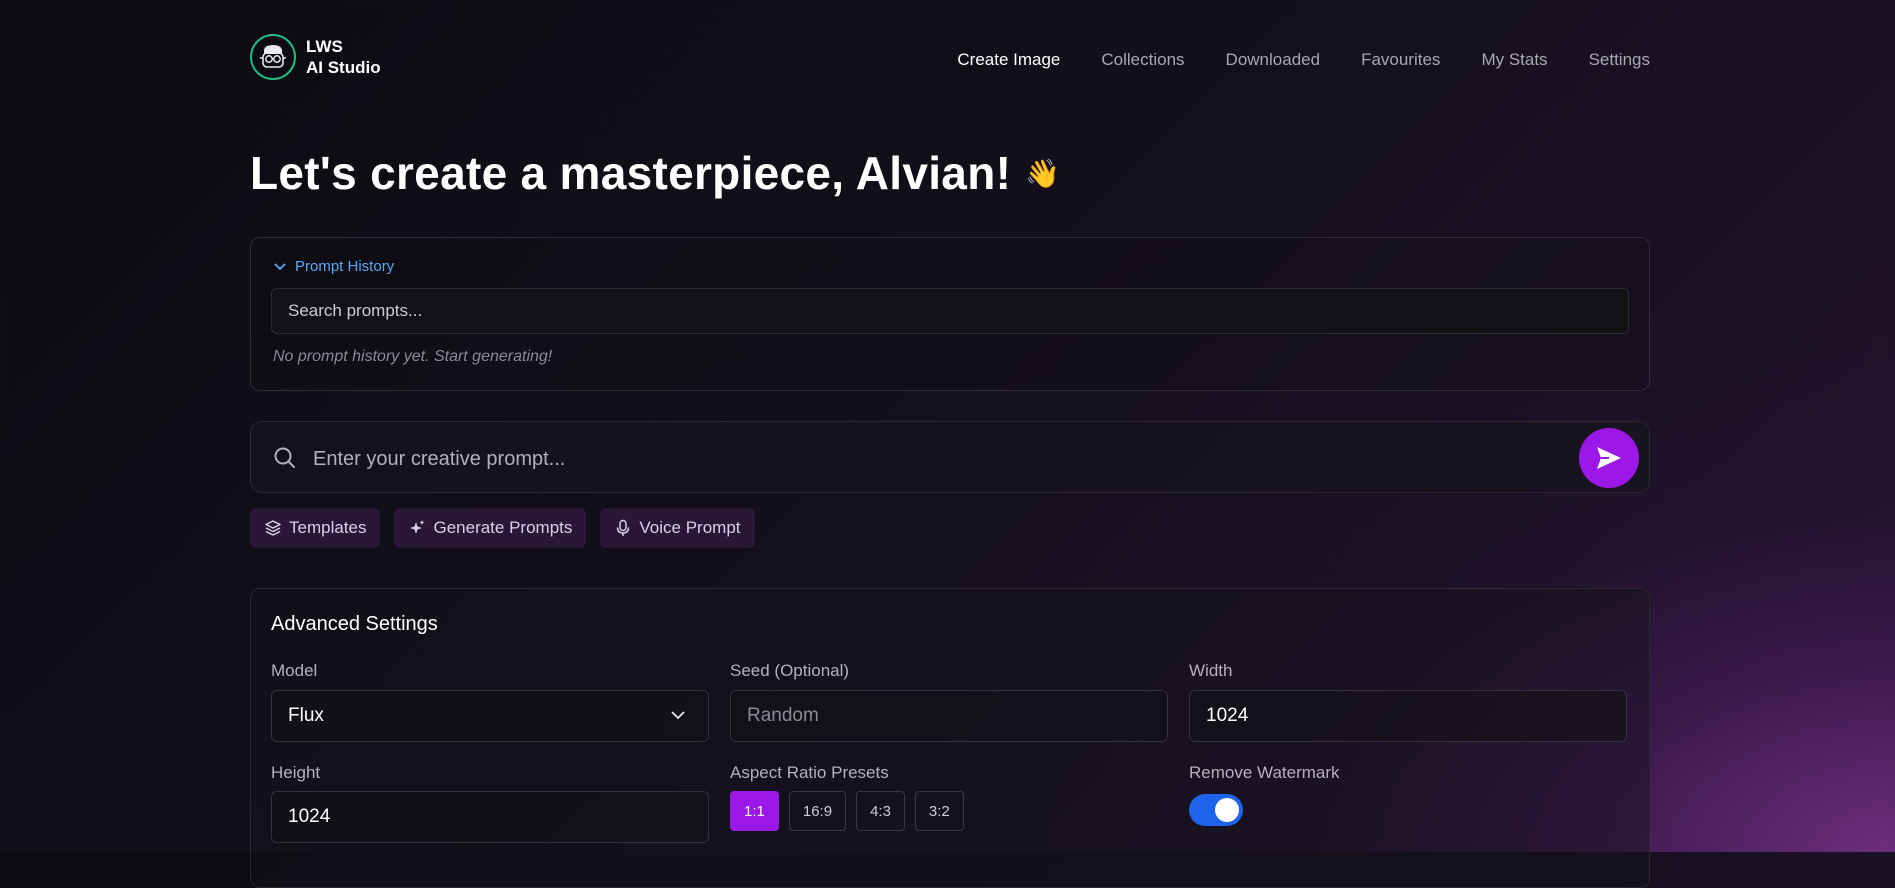  Describe the element at coordinates (343, 67) in the screenshot. I see `brand-line-2: AI Studio` at that location.